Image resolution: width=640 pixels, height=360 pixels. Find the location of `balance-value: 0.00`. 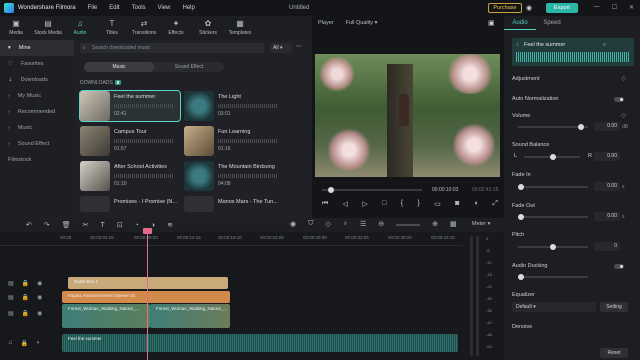

balance-value: 0.00 is located at coordinates (607, 156).